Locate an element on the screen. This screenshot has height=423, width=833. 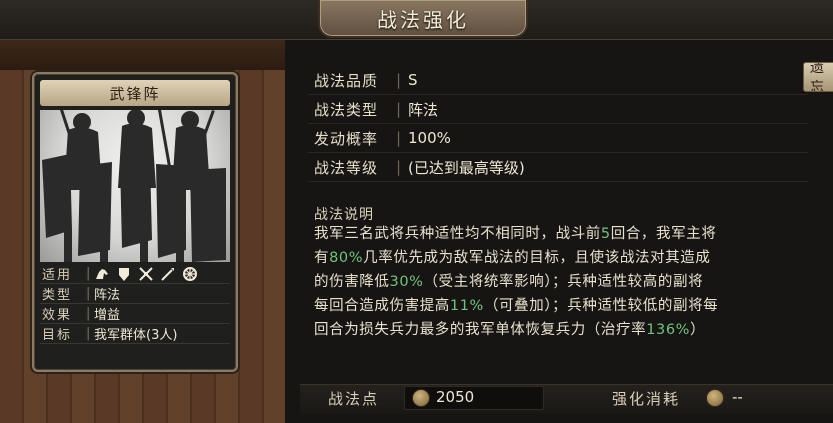
desc-text: 回合，我军主将 is located at coordinates (663, 234).